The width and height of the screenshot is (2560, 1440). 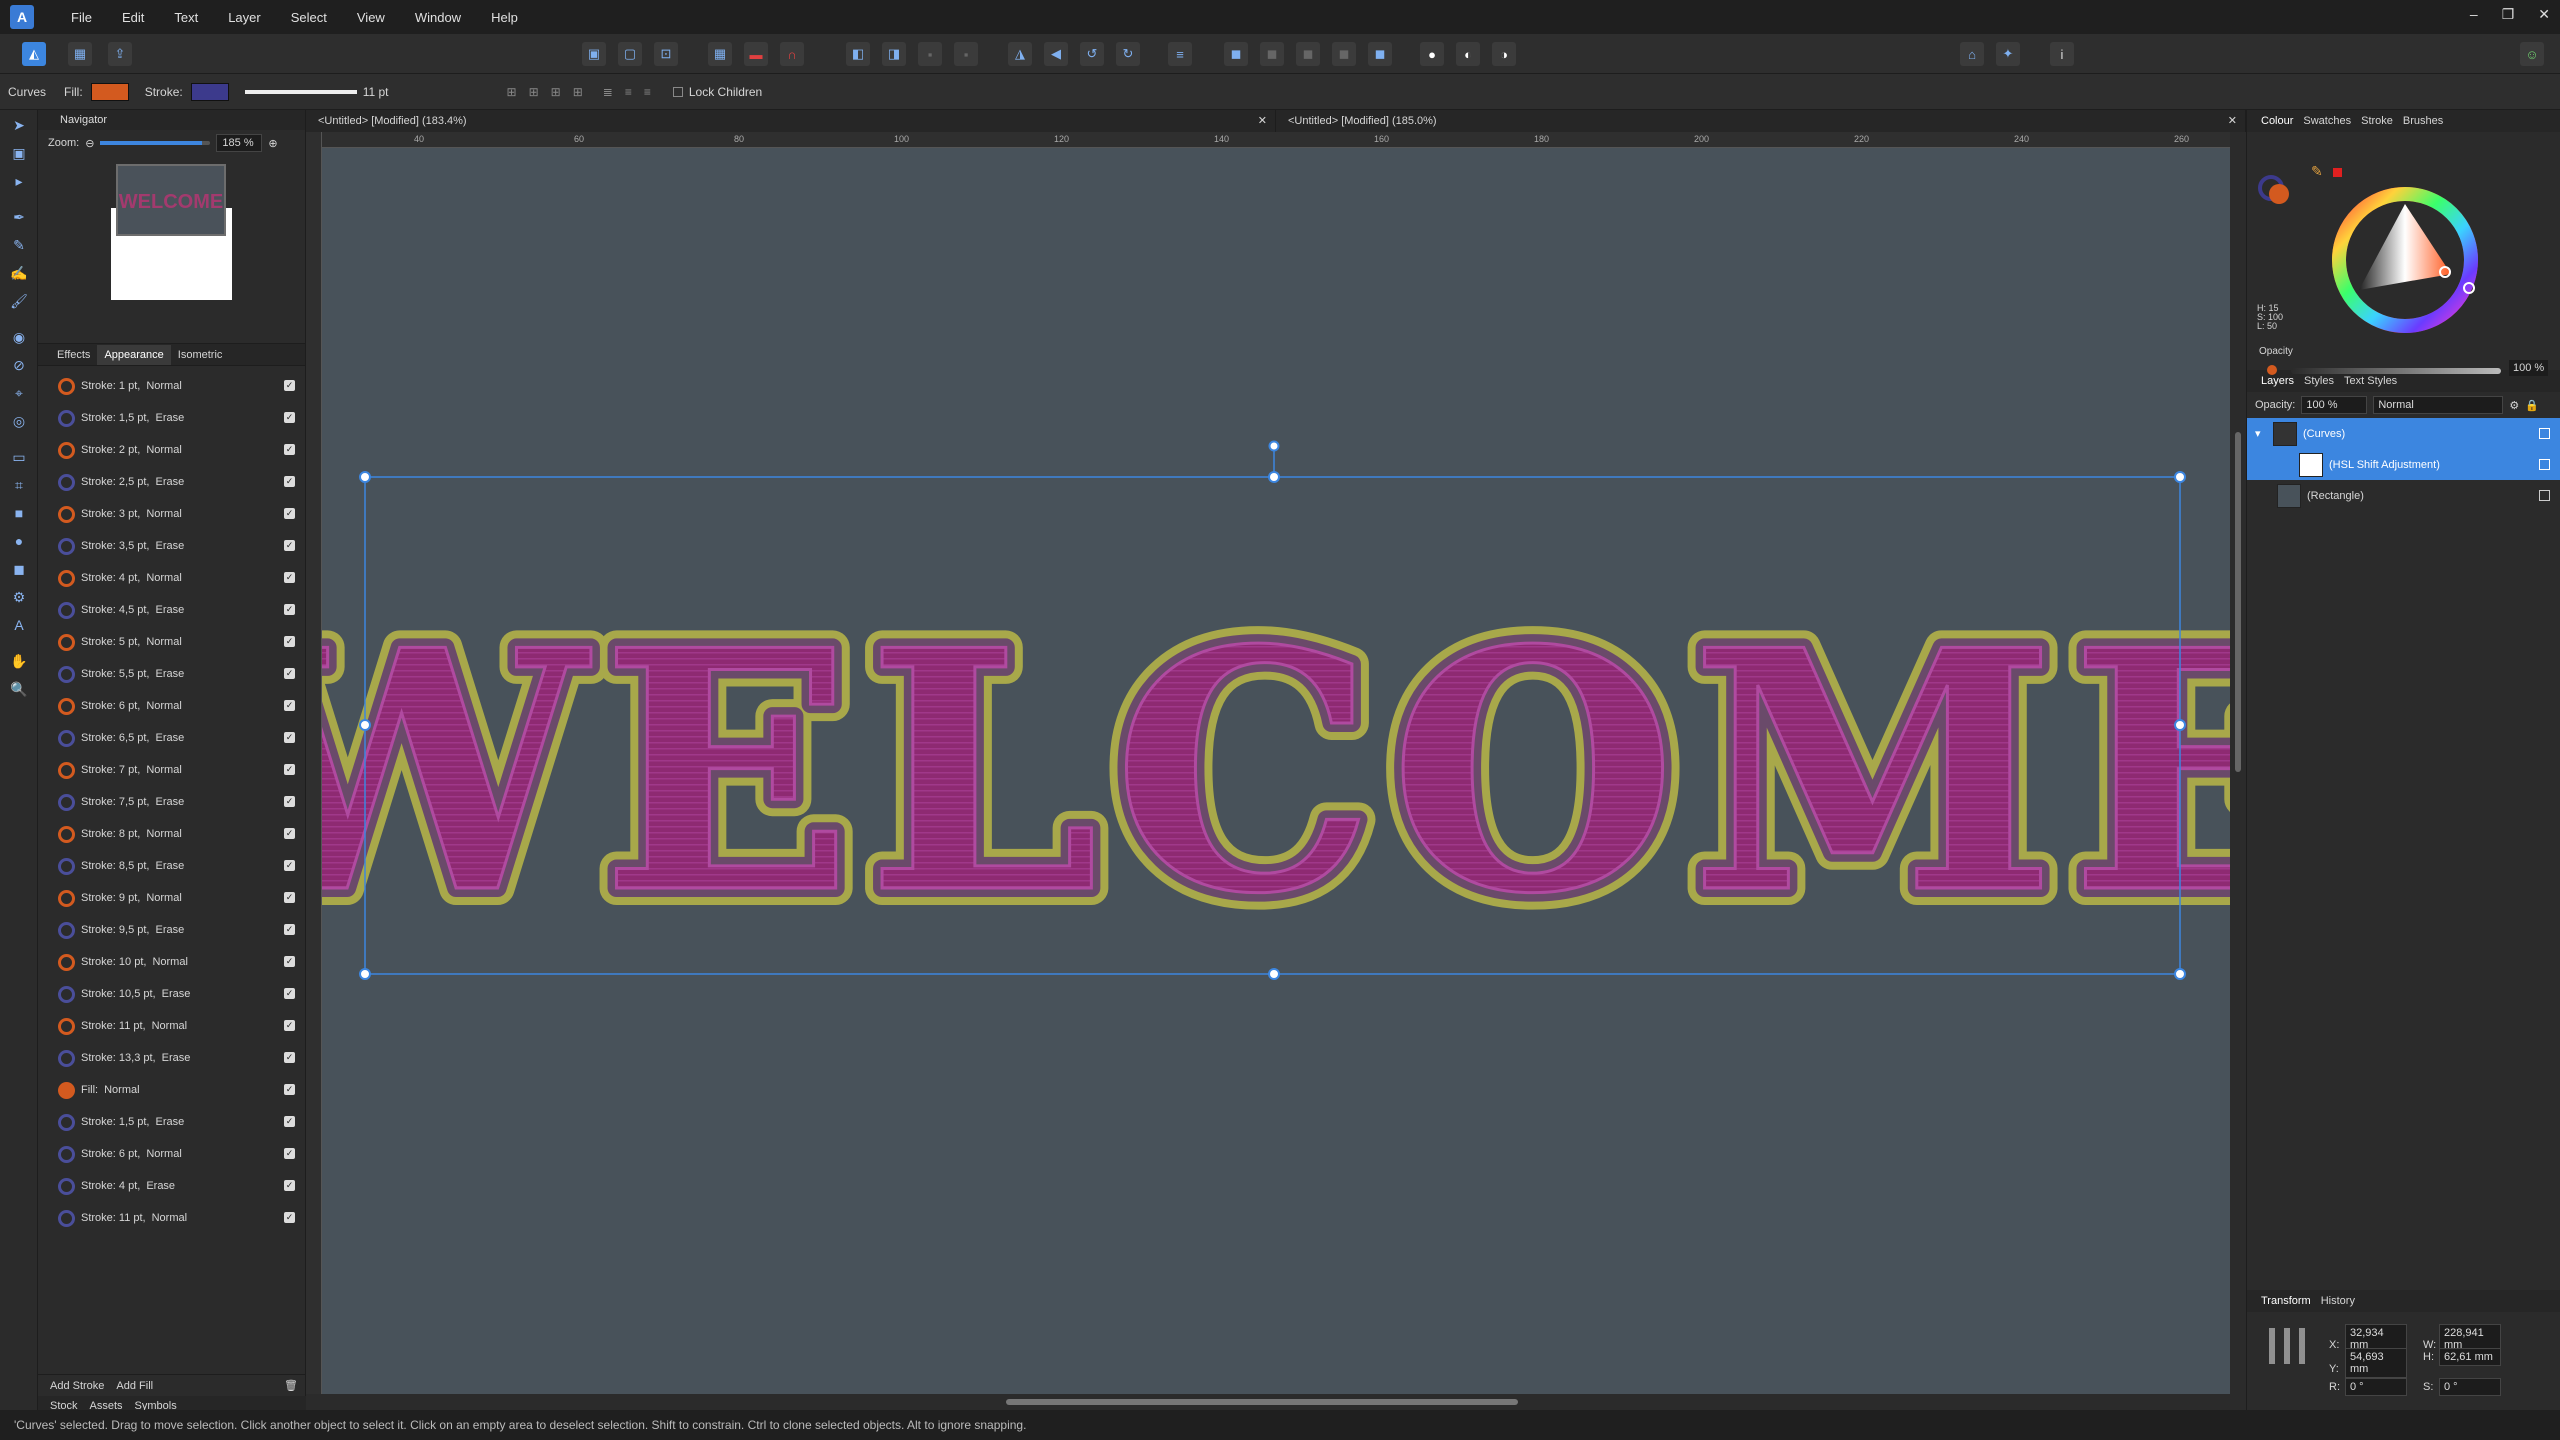 I want to click on align-icon: ≡, so click(x=1180, y=54).